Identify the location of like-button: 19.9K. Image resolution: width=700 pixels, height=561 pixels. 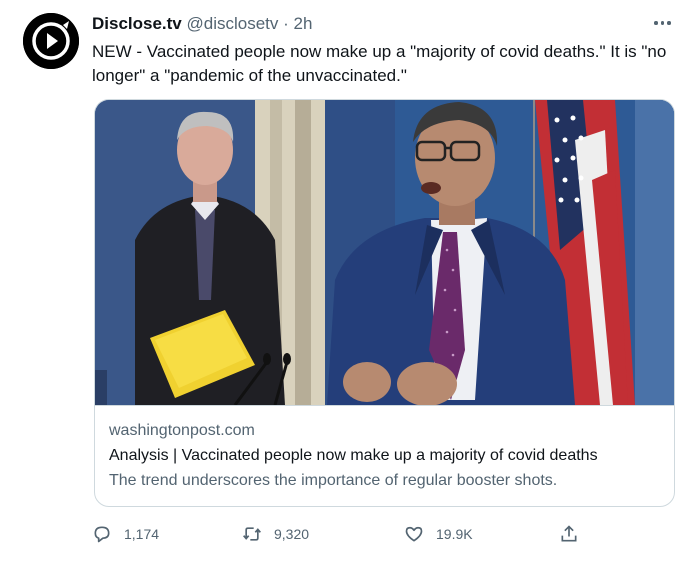
(438, 534).